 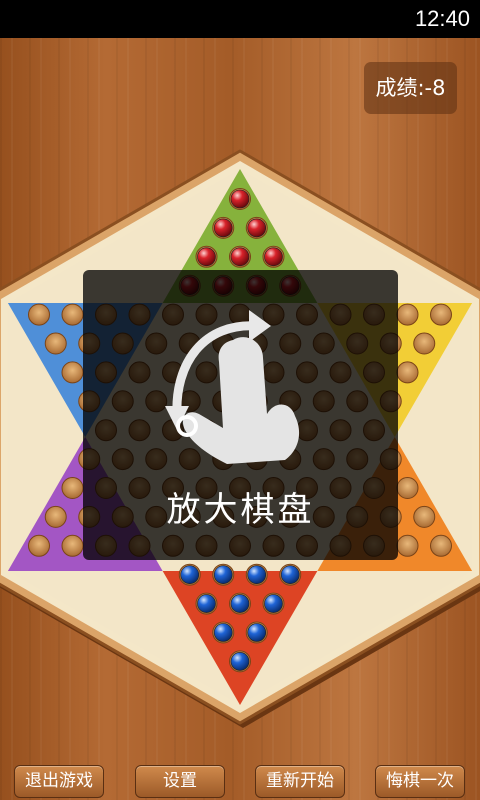 I want to click on restart-button: 重新开始, so click(x=300, y=781).